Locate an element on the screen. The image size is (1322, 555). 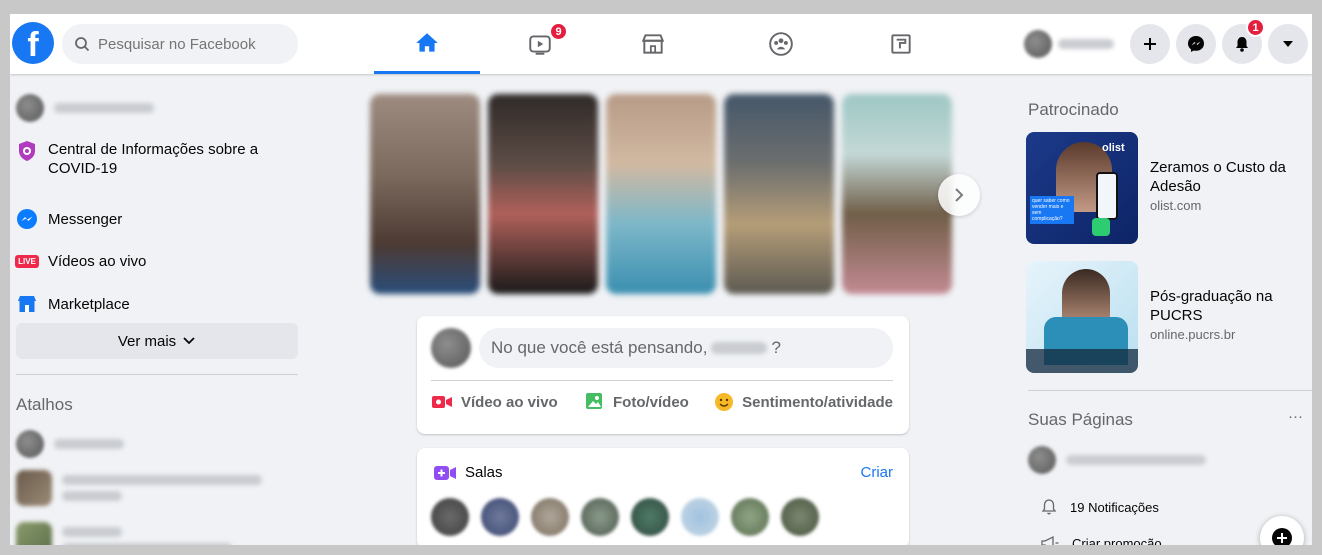
page-create-promotion: Criar promoção is located at coordinates (1101, 539).